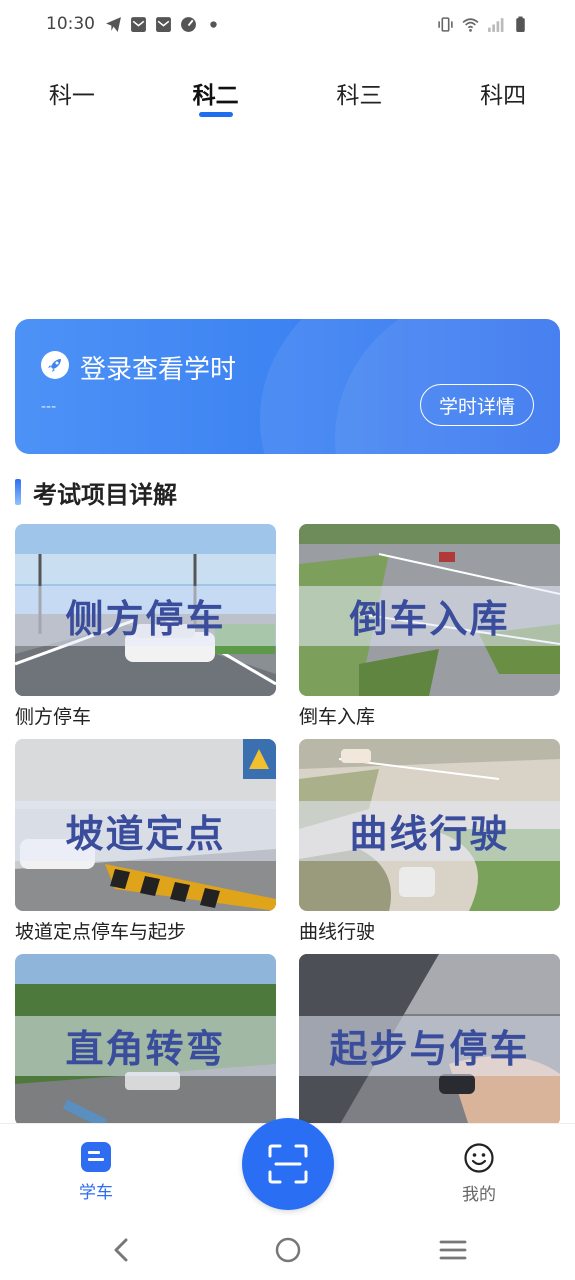 This screenshot has width=575, height=1280. I want to click on tab-subject-1: 科一, so click(72, 97).